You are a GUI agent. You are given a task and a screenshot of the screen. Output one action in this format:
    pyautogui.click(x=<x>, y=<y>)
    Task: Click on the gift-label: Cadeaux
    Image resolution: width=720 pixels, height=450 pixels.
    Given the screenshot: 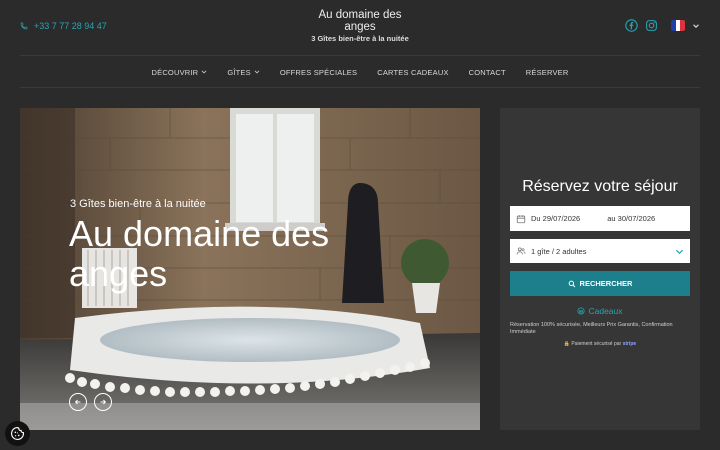 What is the action you would take?
    pyautogui.click(x=605, y=311)
    